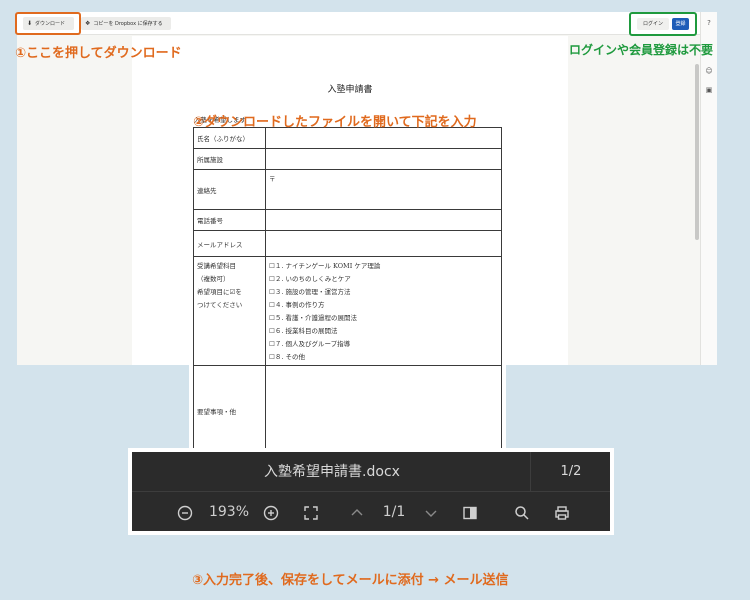 The image size is (750, 600). Describe the element at coordinates (310, 292) in the screenshot. I see `course-item: ☐３. 施設の管理・運営方法` at that location.